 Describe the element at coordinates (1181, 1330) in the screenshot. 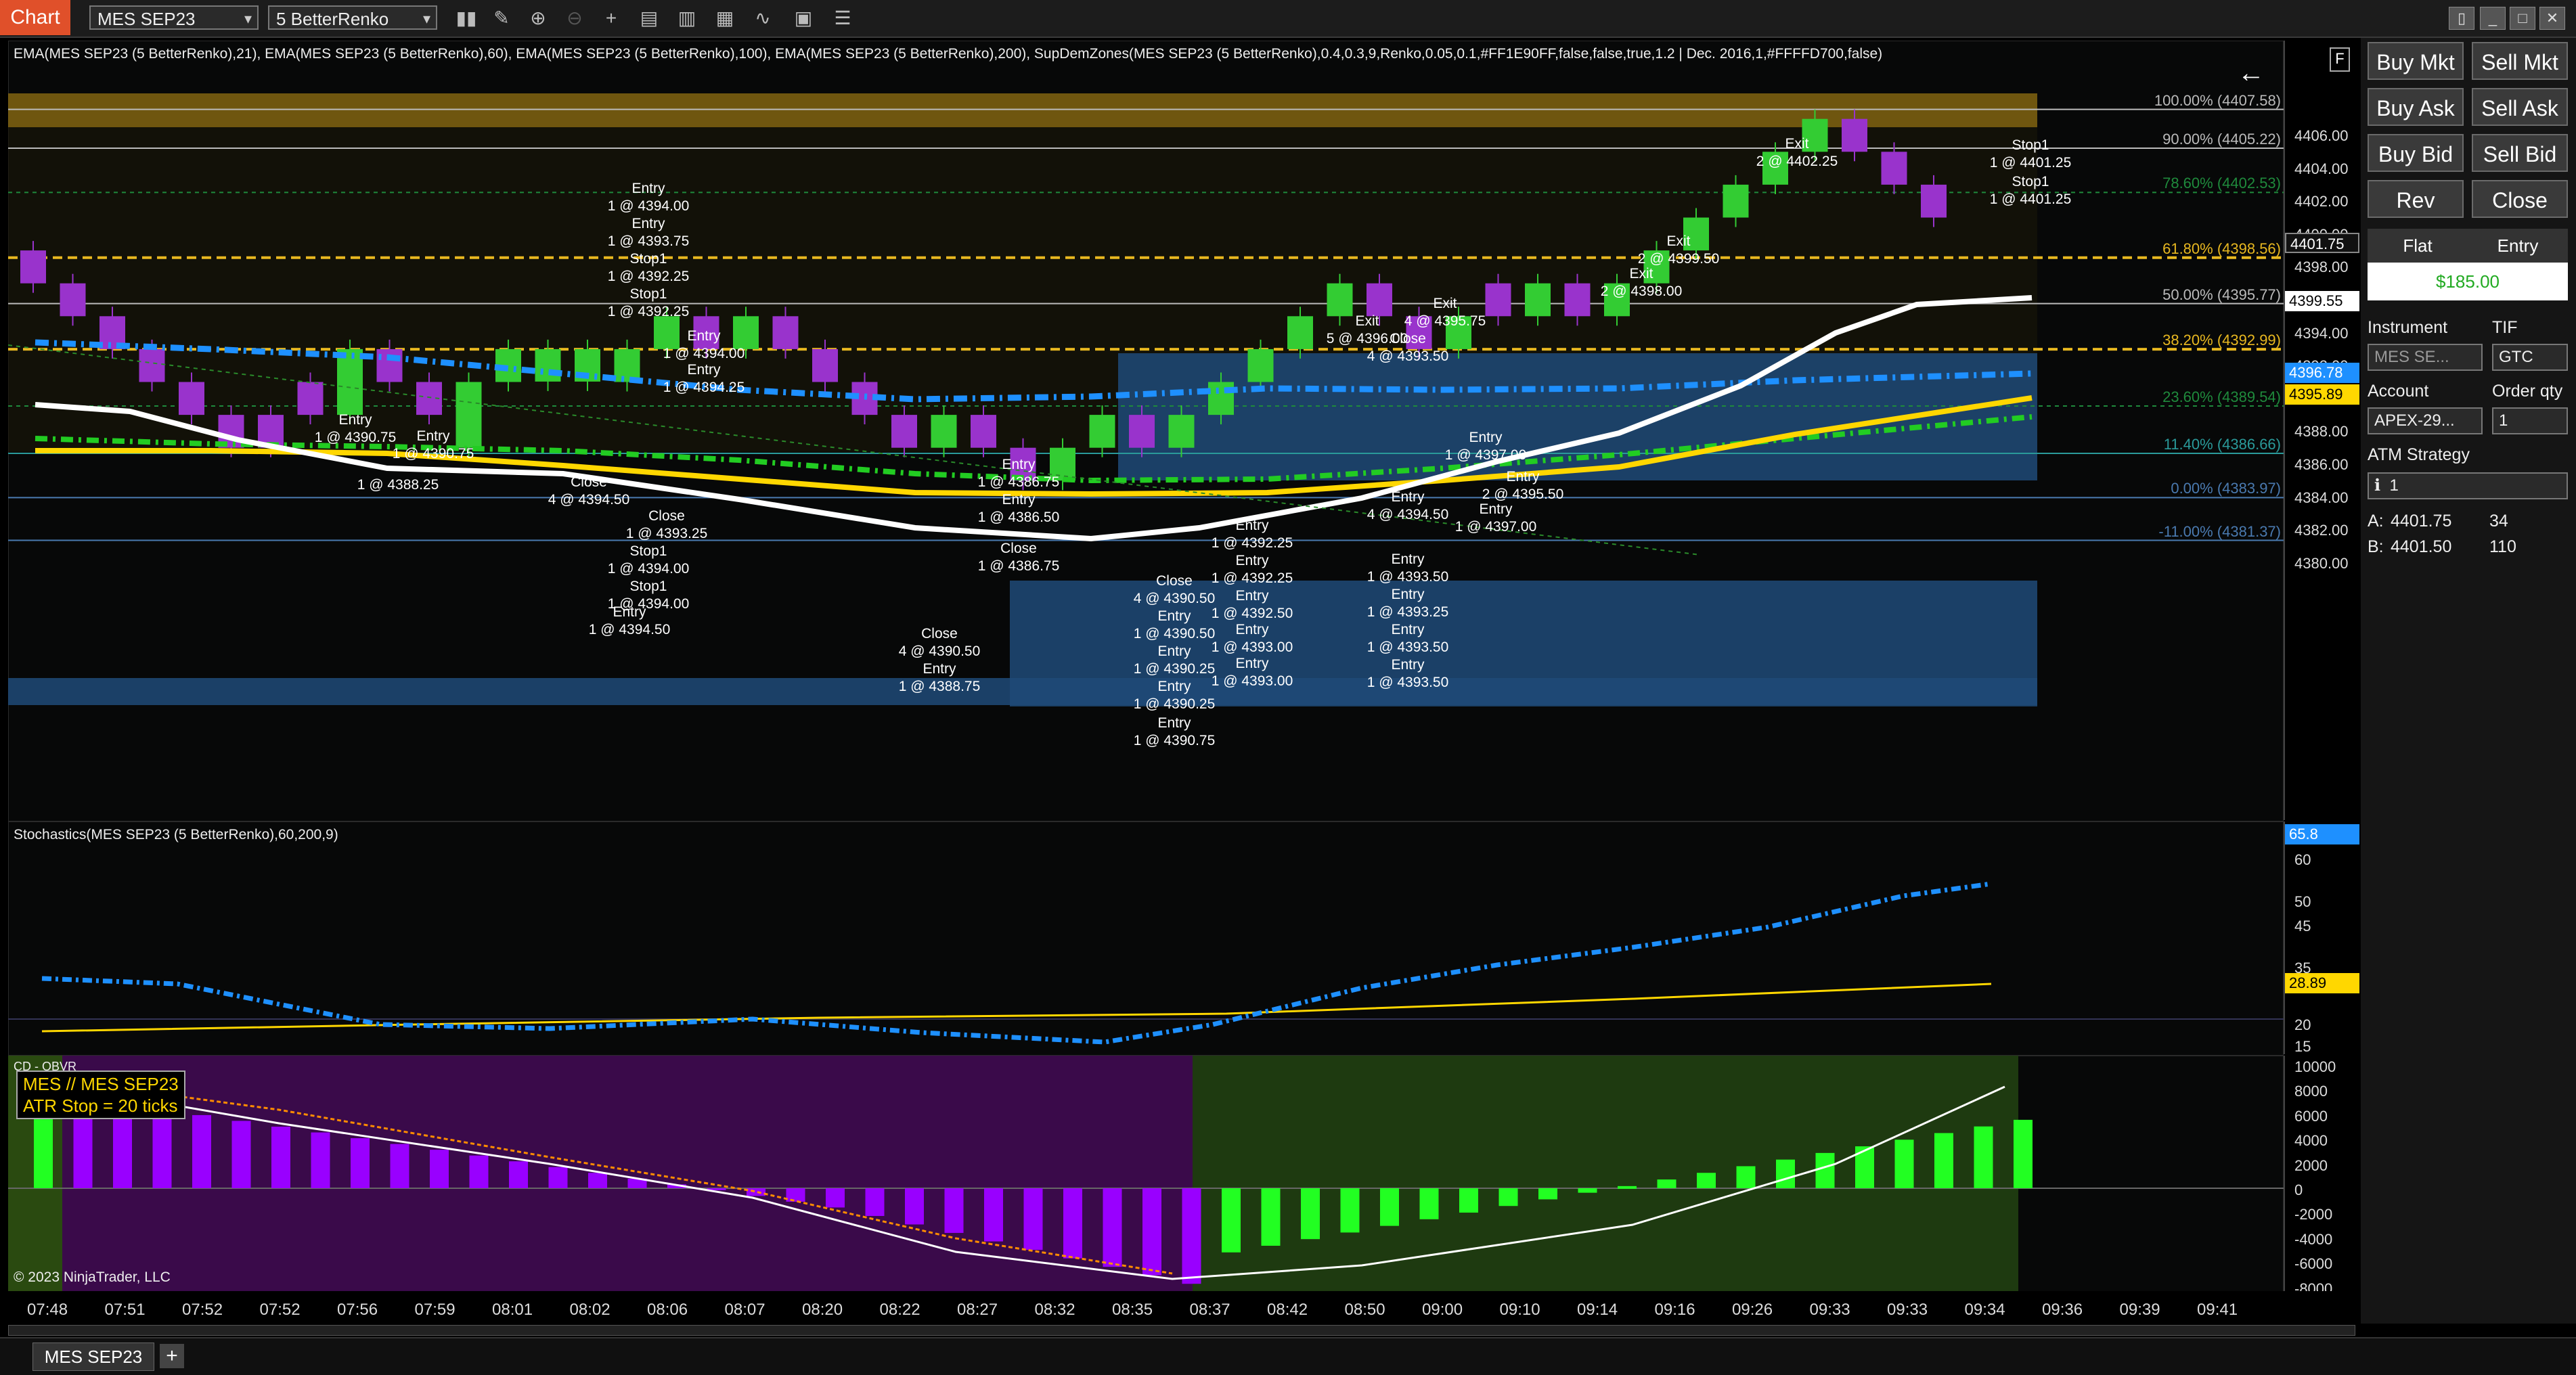

I see `horizontal-scrollbar` at that location.